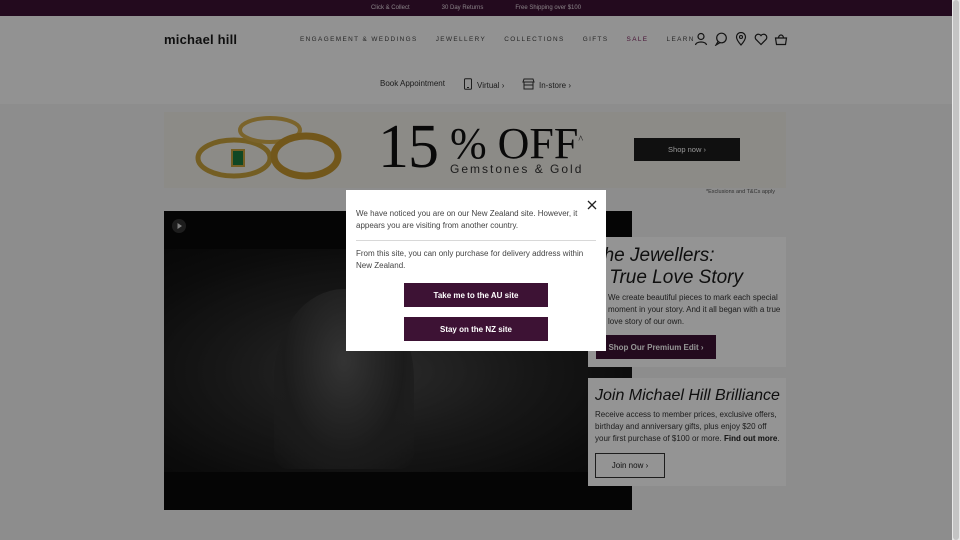  What do you see at coordinates (476, 240) in the screenshot?
I see `modal-divider` at bounding box center [476, 240].